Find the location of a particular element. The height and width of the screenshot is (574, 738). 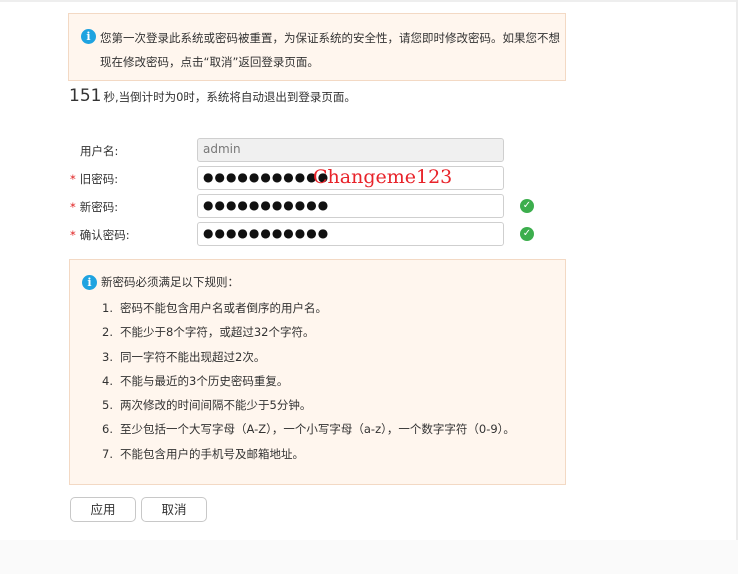

confirm-password-label: * 确认密码: is located at coordinates (100, 235).